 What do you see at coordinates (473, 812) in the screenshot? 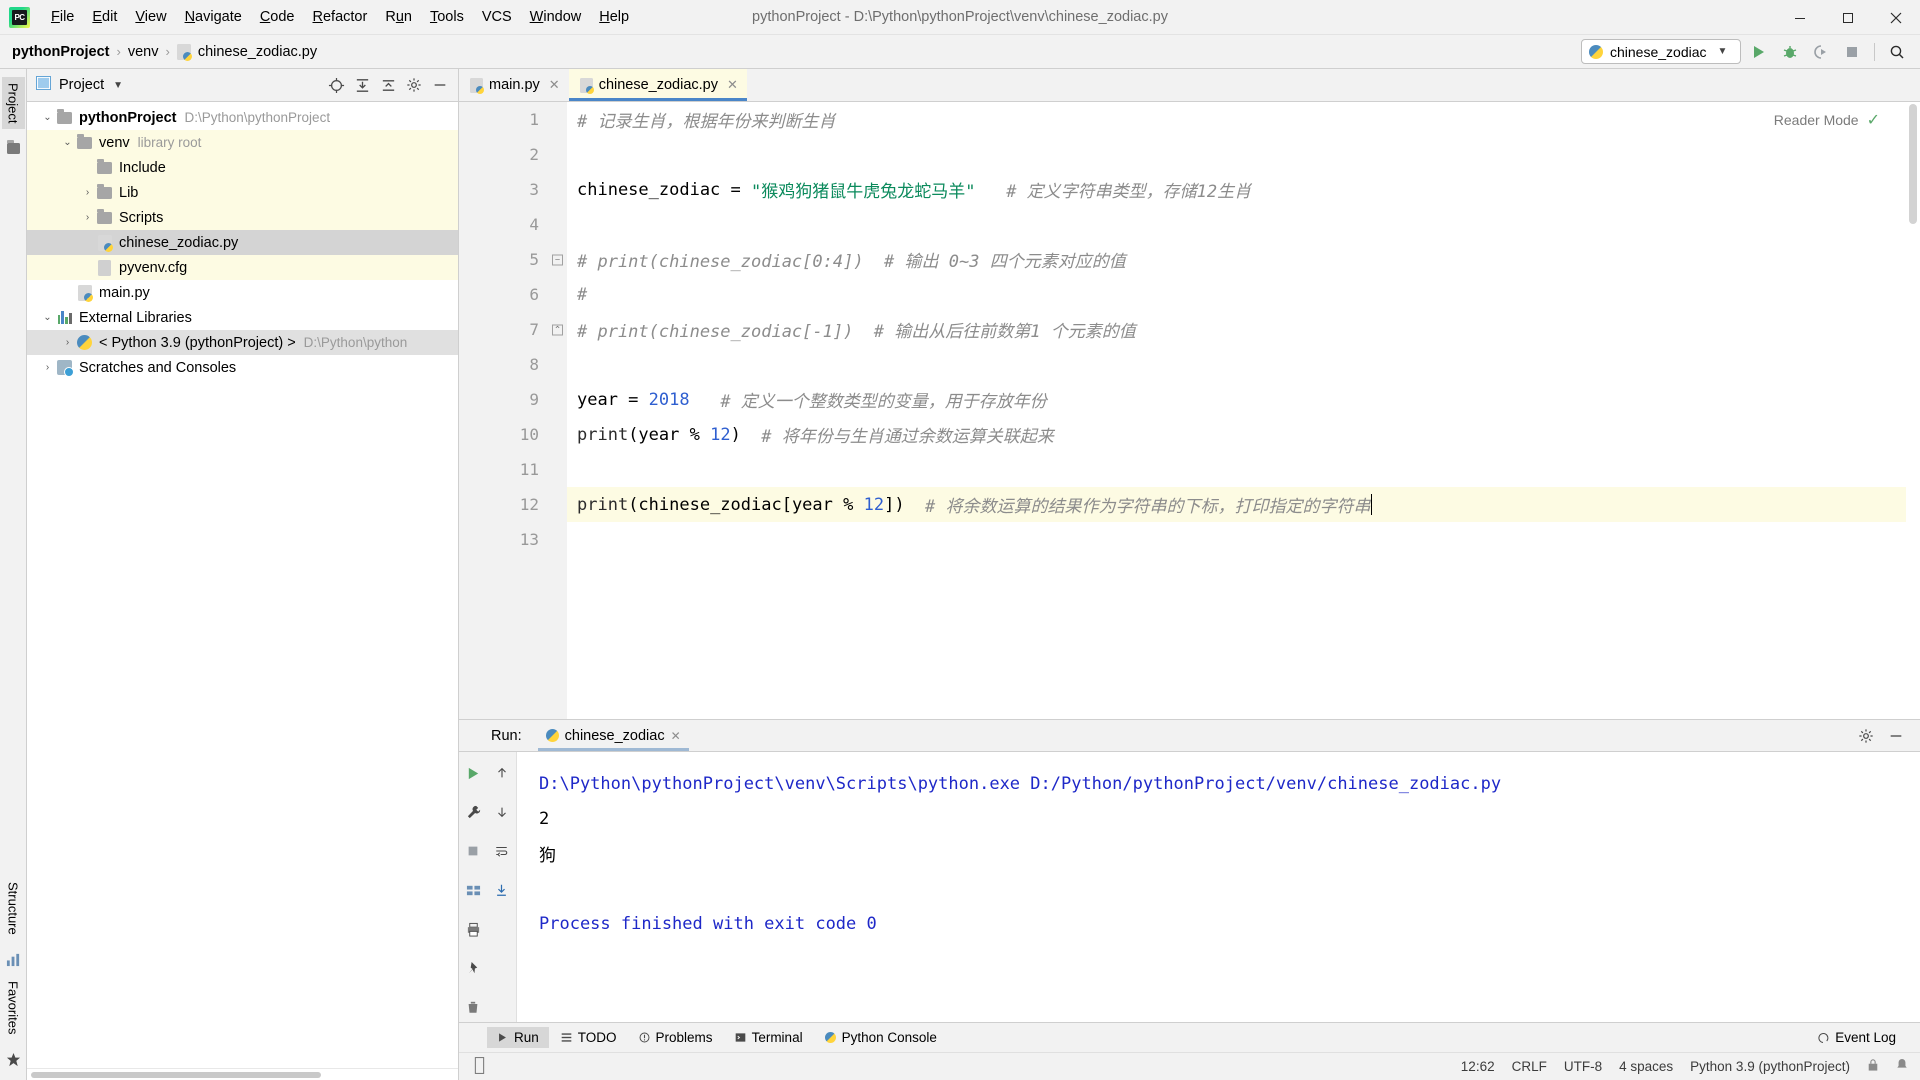
I see `wrench-settings-icon` at bounding box center [473, 812].